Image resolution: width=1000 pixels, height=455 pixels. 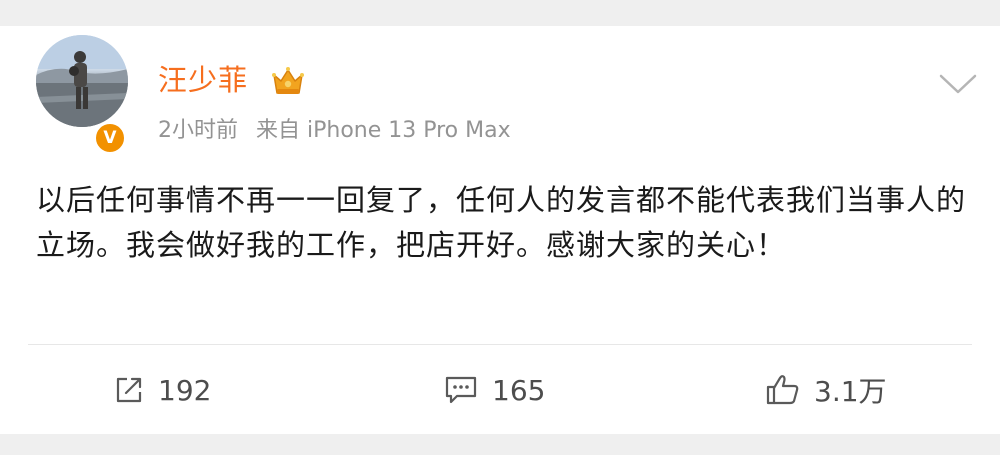 I want to click on avatar, so click(x=82, y=81).